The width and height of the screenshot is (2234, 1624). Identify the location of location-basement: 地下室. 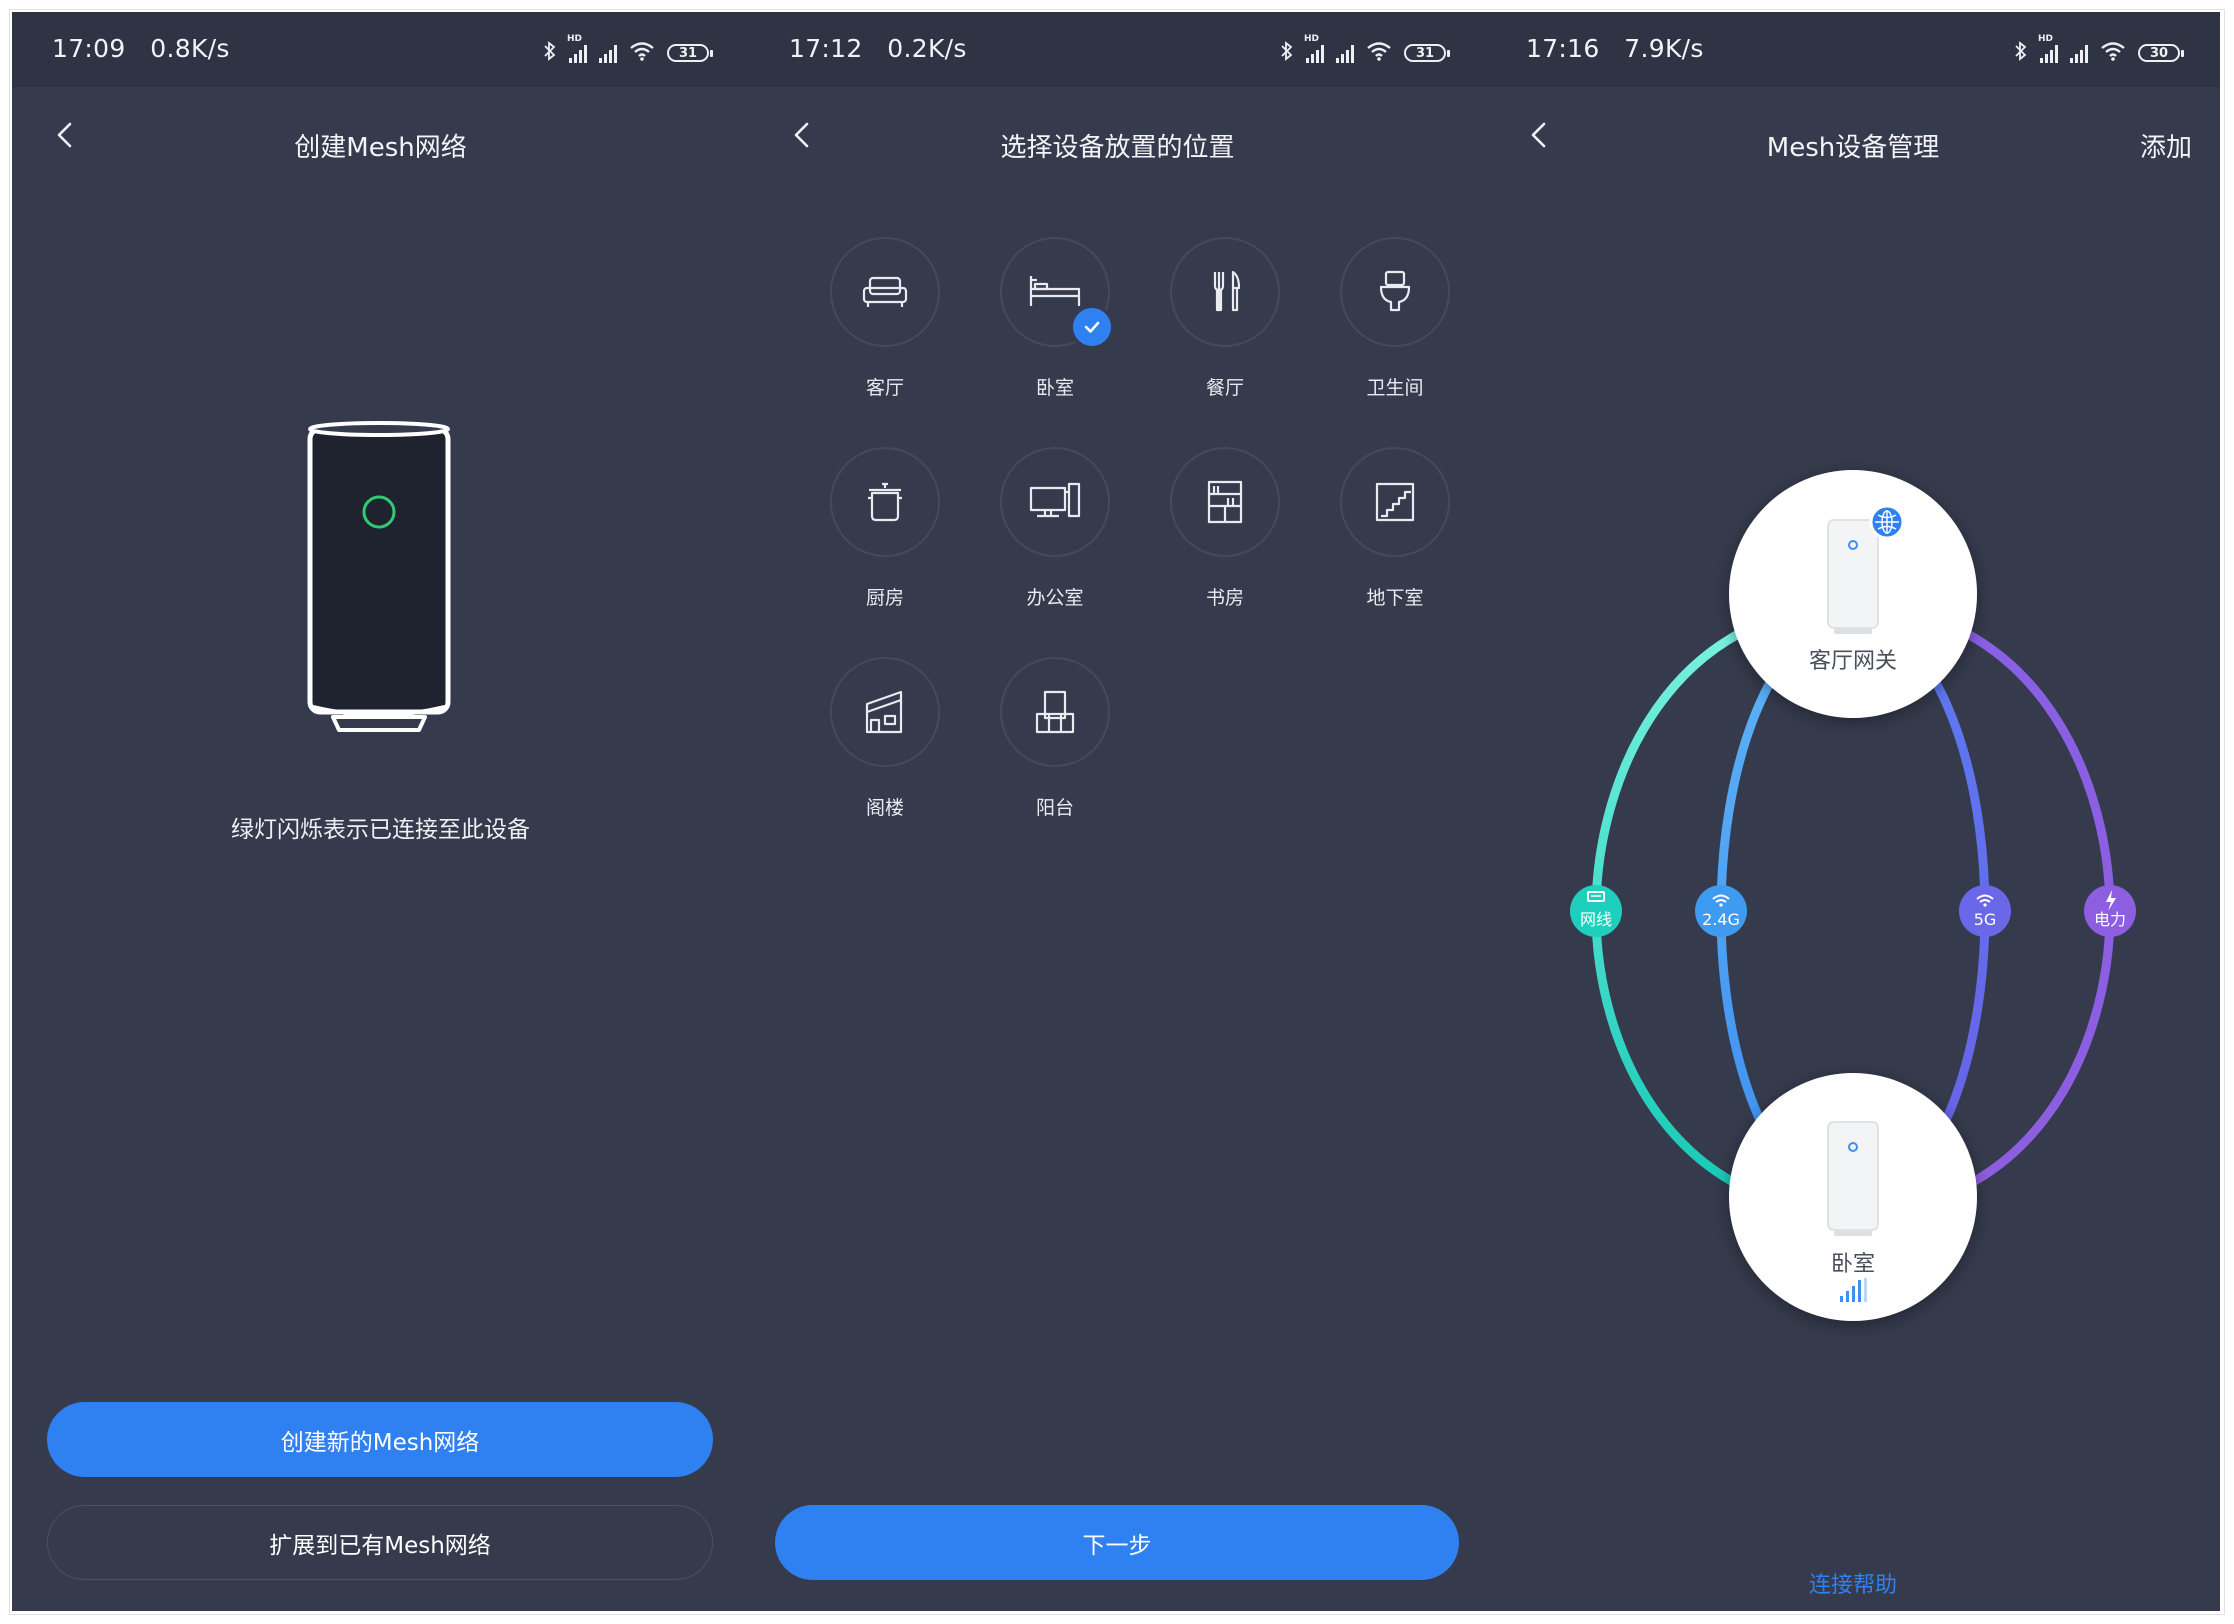
(1395, 528).